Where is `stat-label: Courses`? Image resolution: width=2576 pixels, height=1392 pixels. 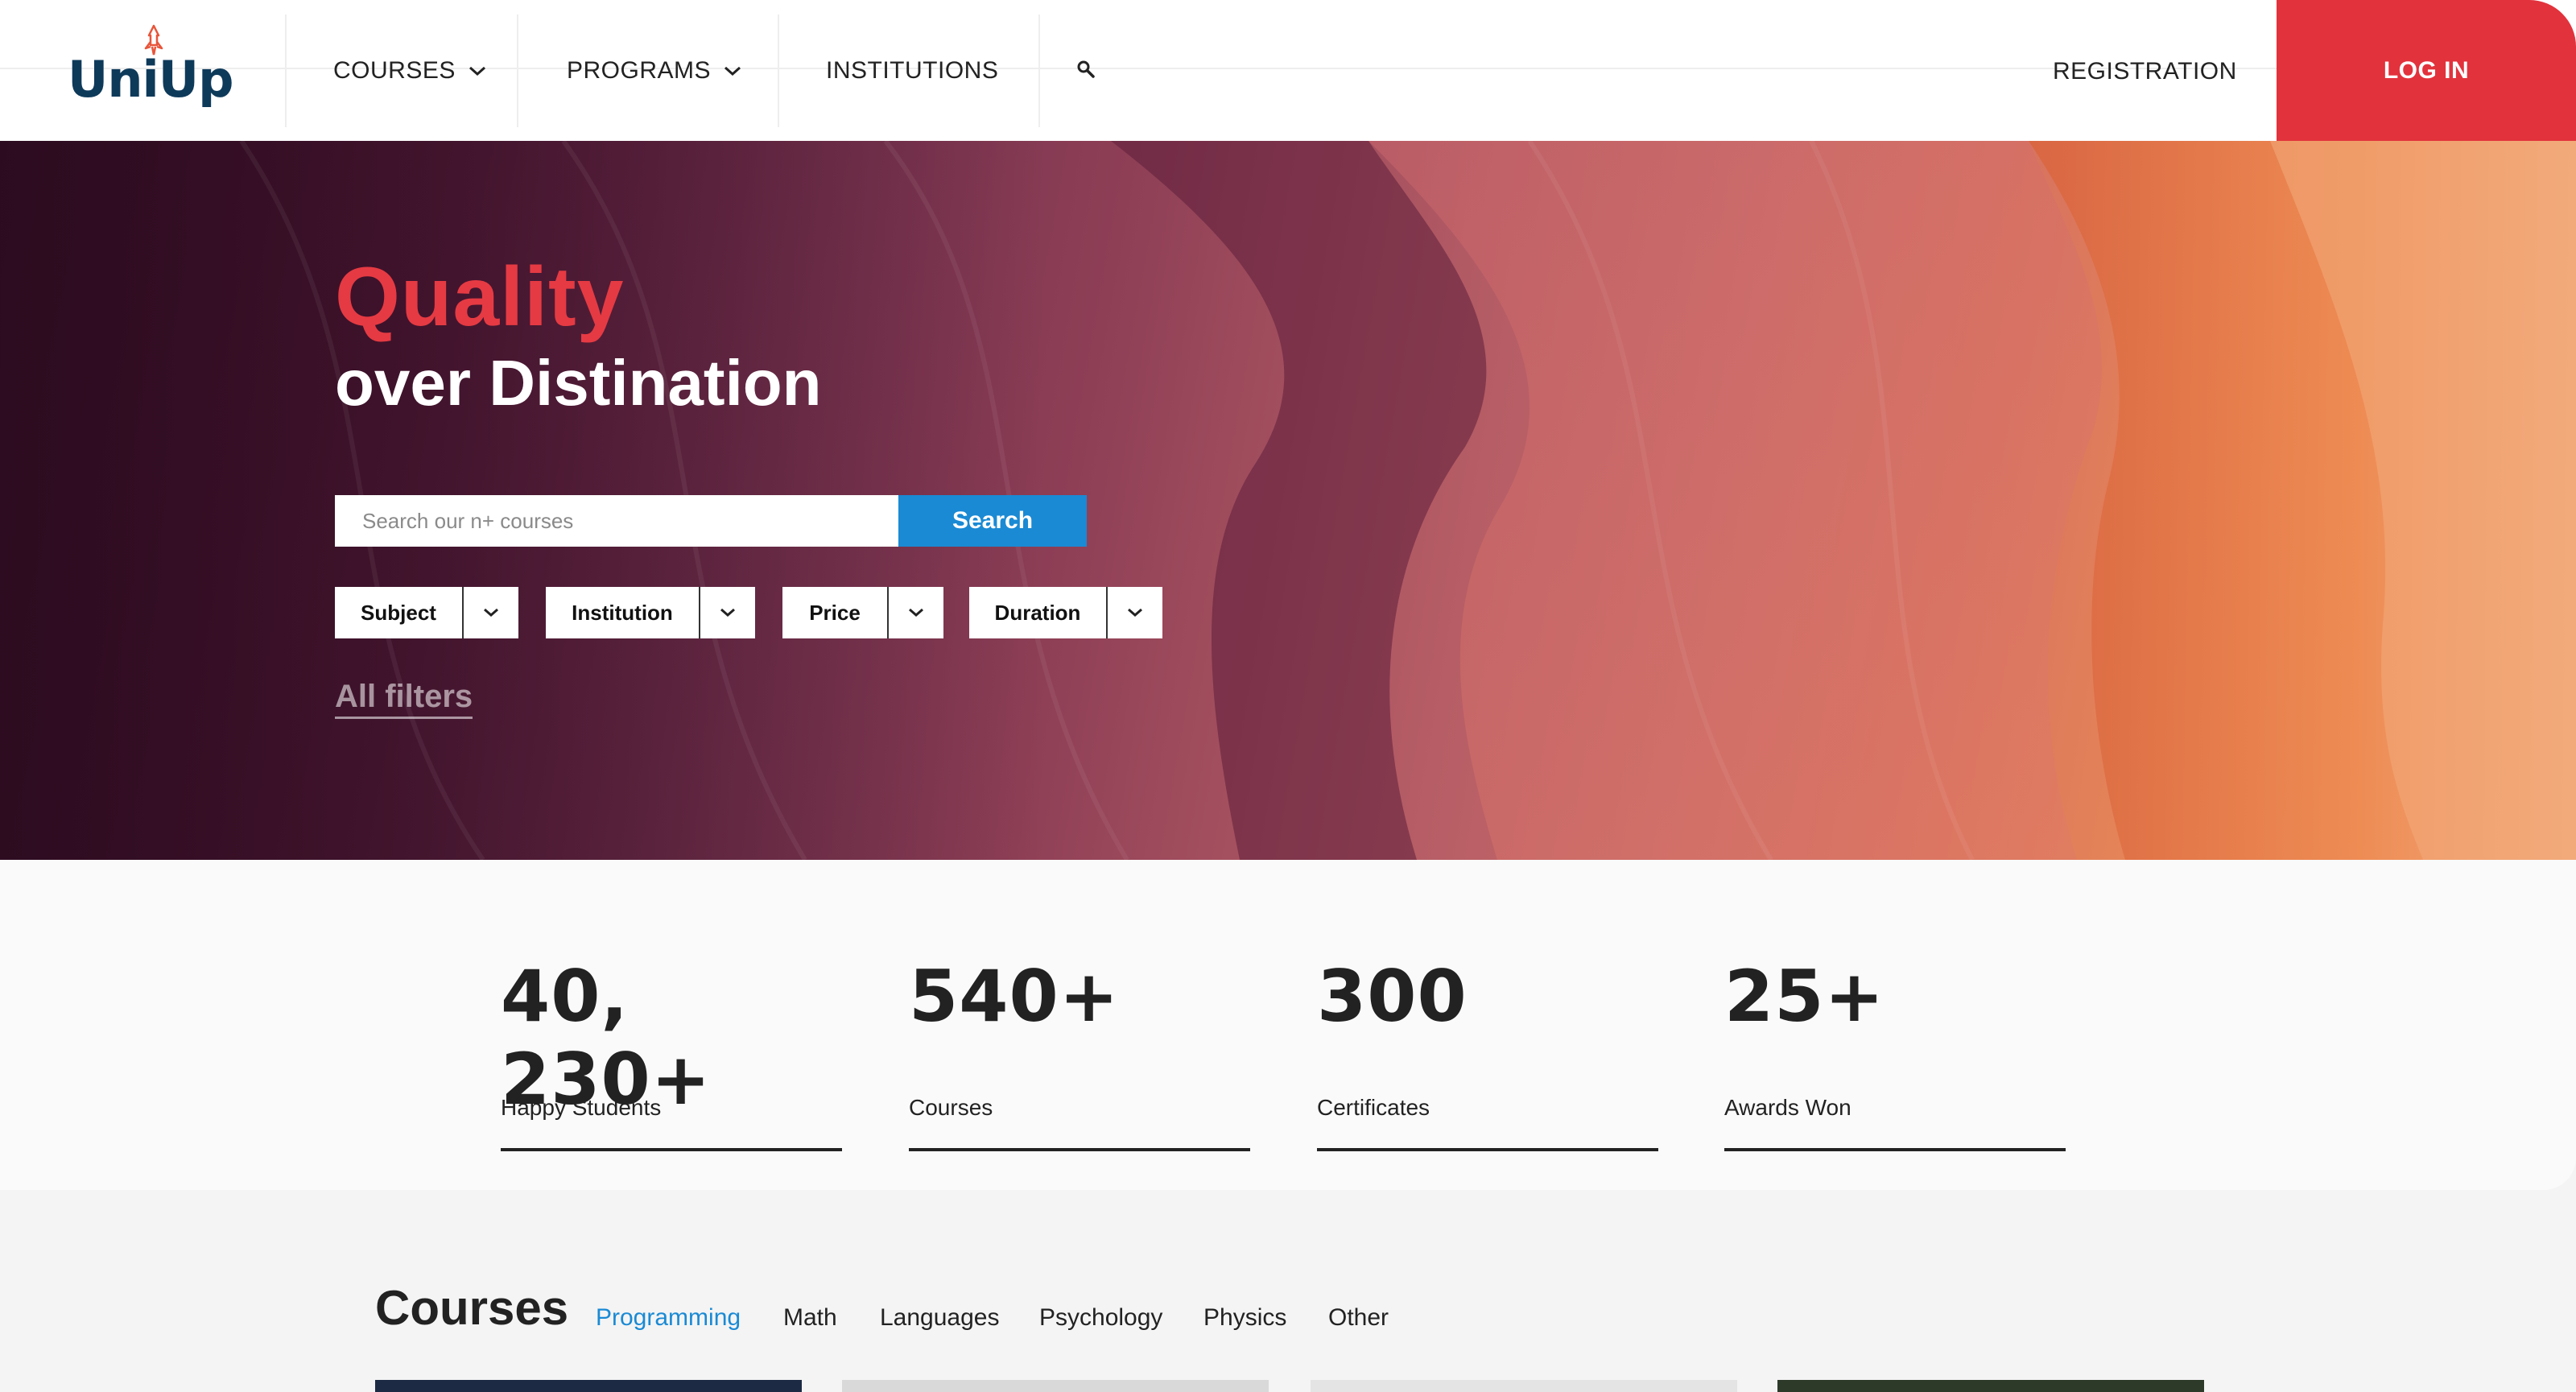 stat-label: Courses is located at coordinates (951, 1107).